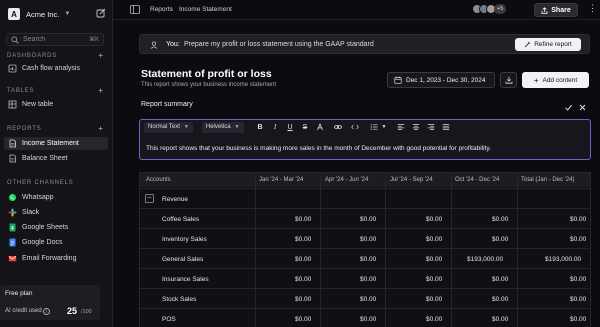 The image size is (600, 327). I want to click on strikethrough-icon: S, so click(305, 127).